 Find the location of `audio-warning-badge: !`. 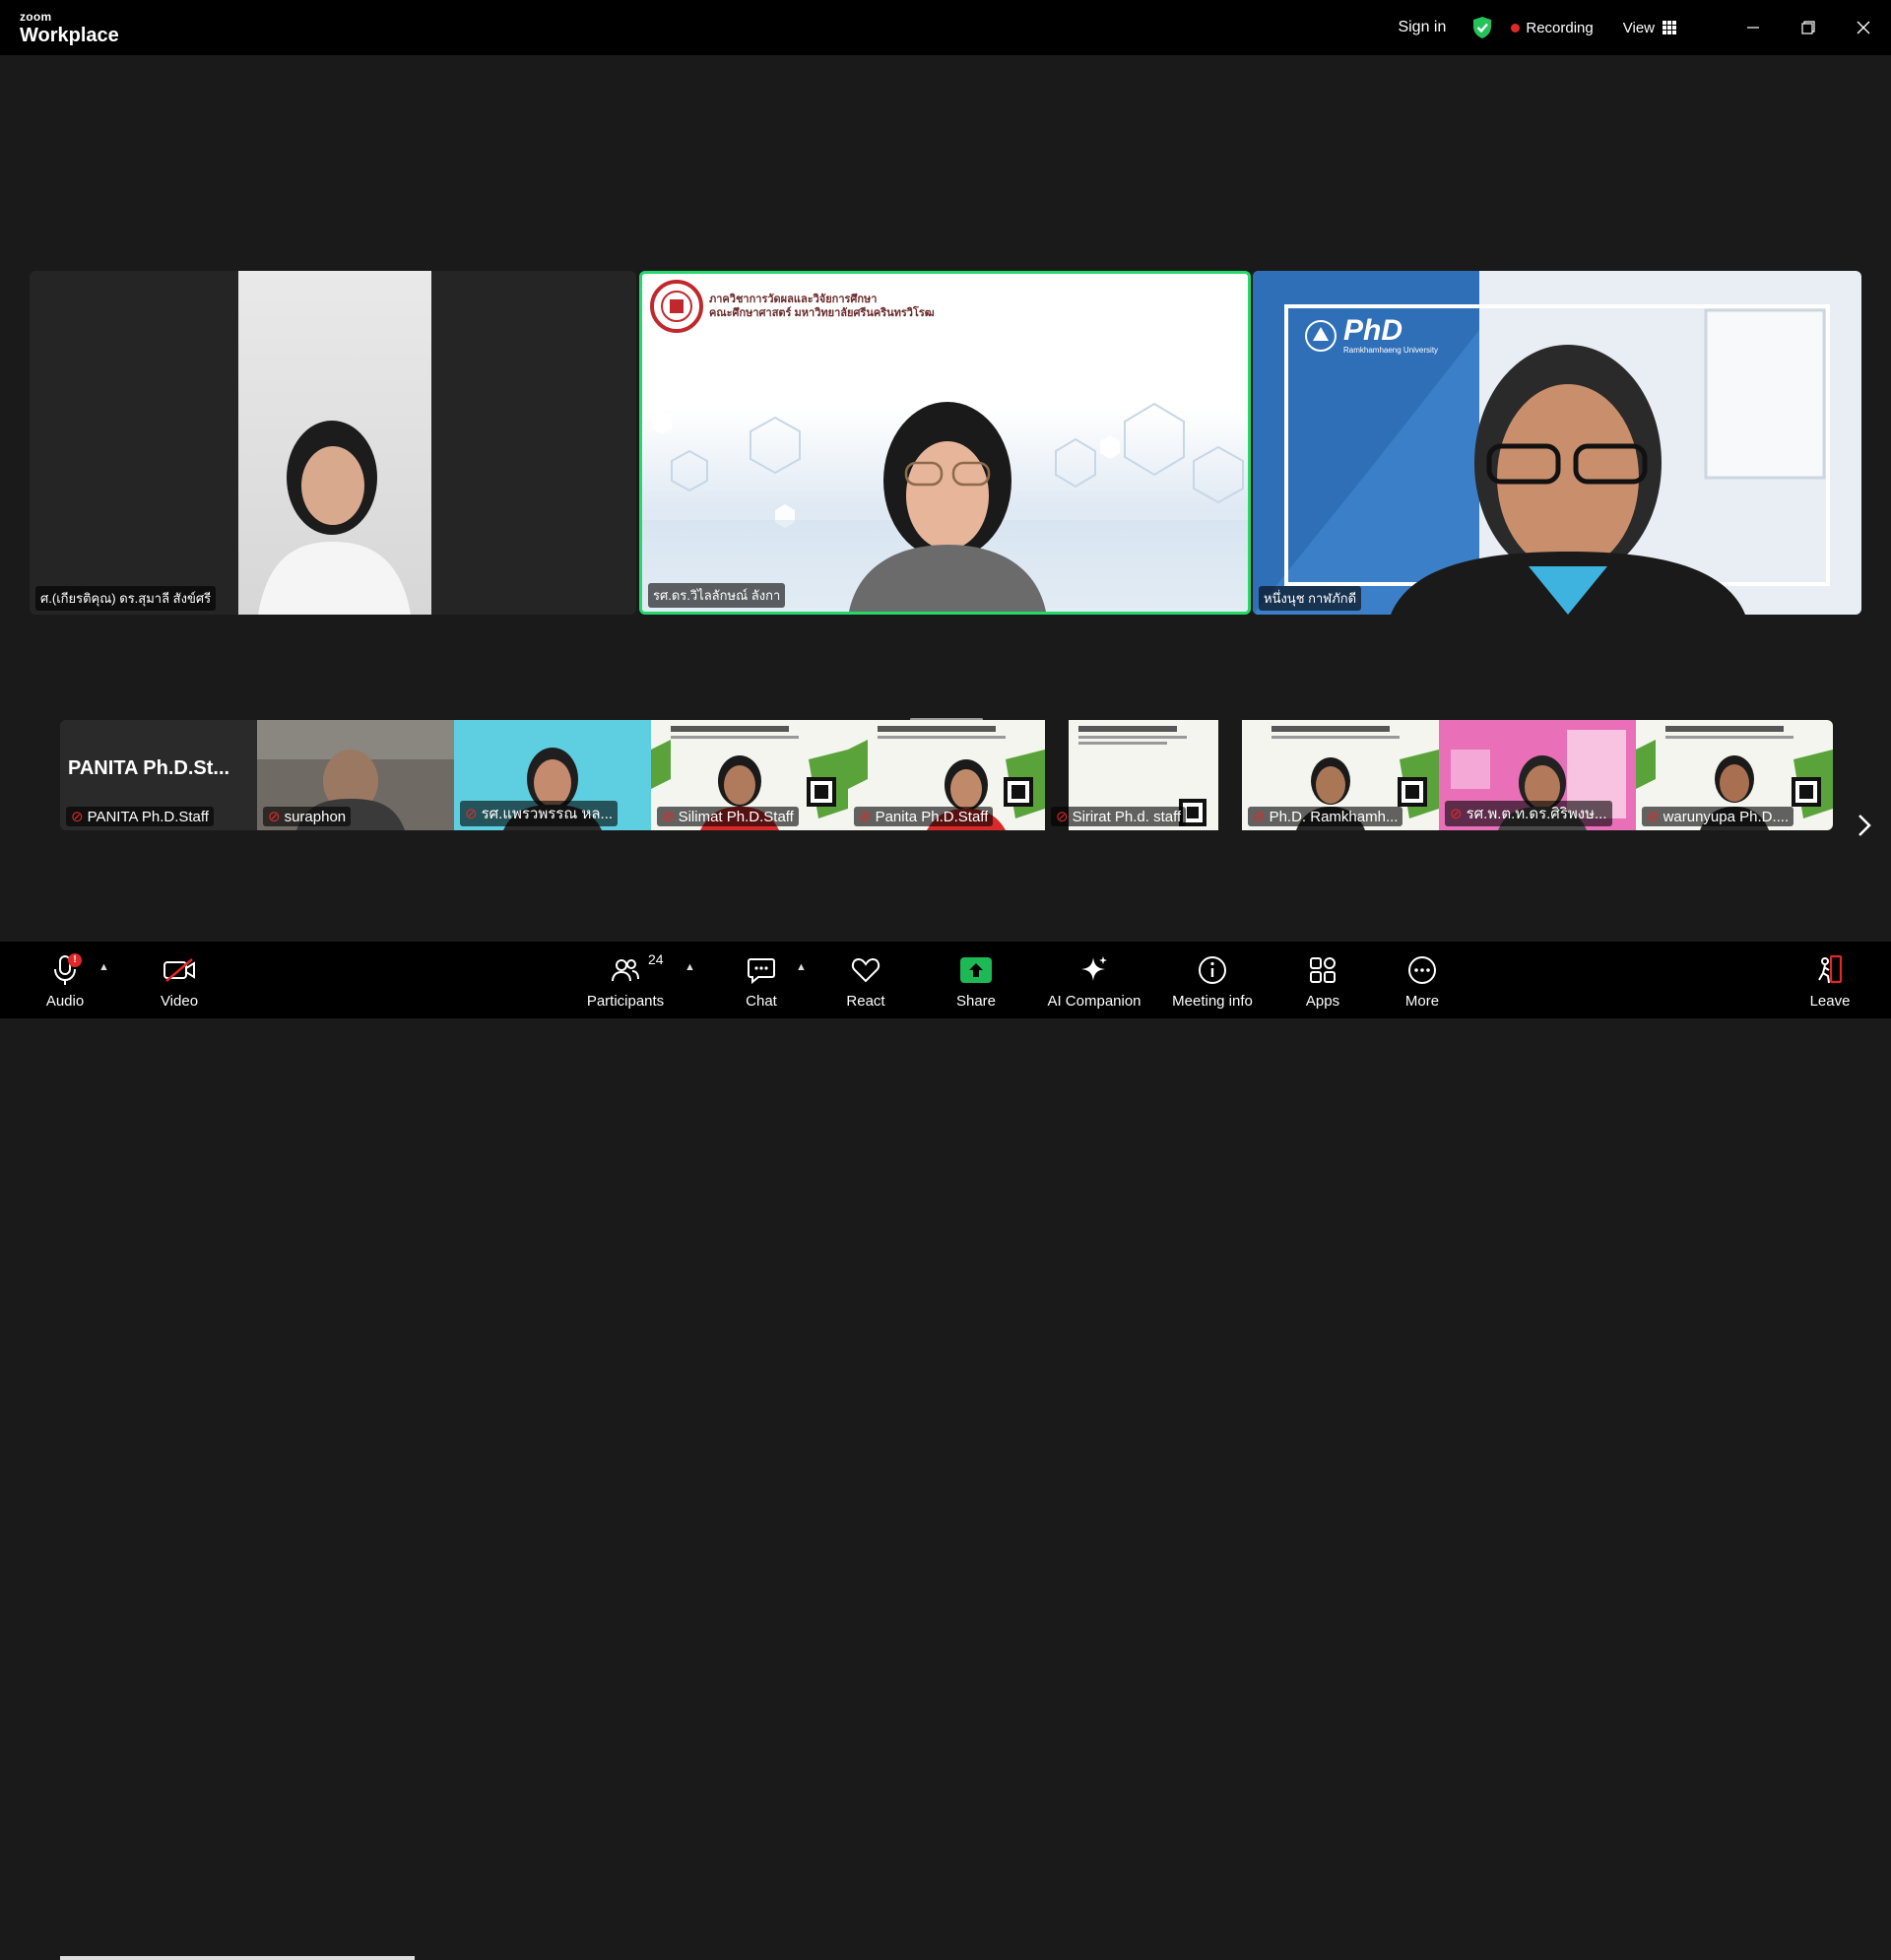

audio-warning-badge: ! is located at coordinates (75, 960).